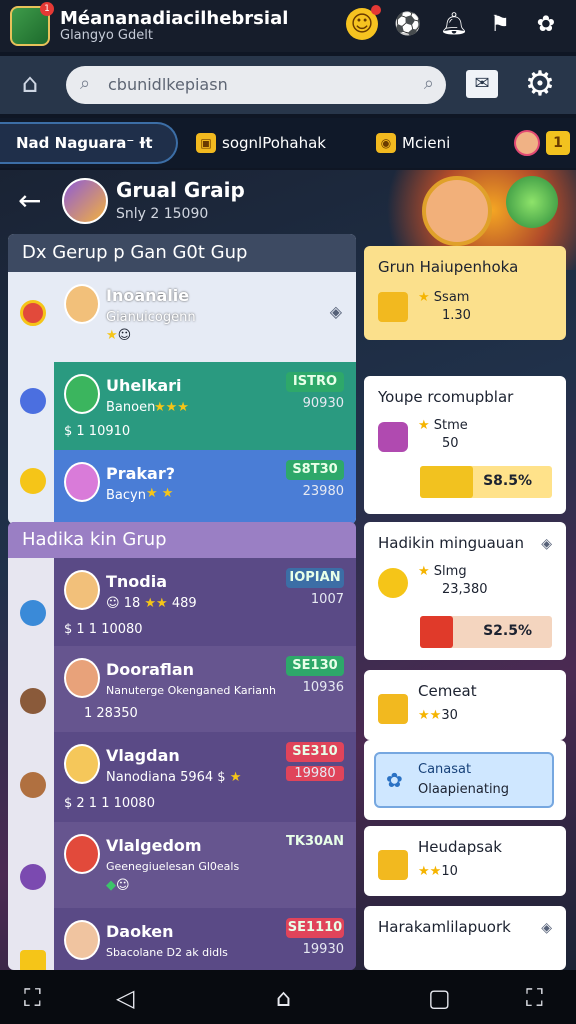 The height and width of the screenshot is (1024, 576). I want to click on info-card: Hadikin minguauan ◈ ★ Slmg 23,380 S2.5%, so click(465, 591).